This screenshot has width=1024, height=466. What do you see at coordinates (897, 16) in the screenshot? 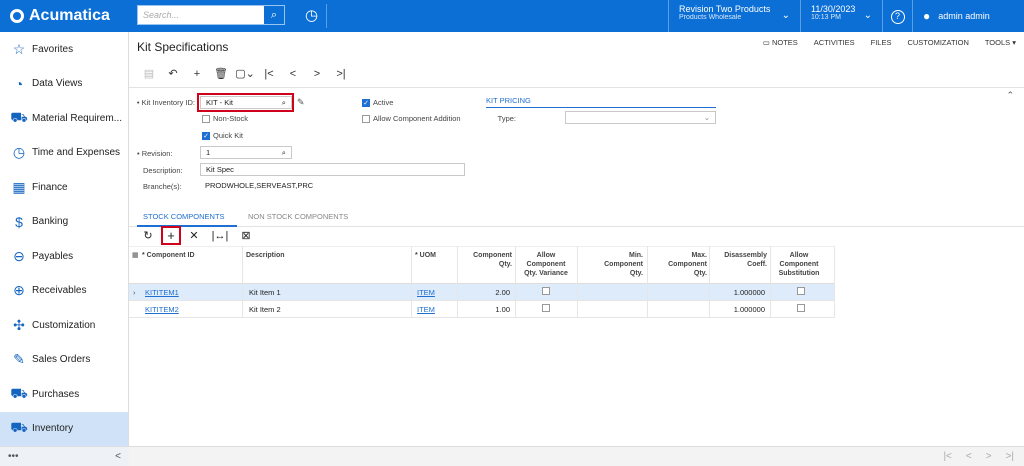
I see `help-button: ?` at bounding box center [897, 16].